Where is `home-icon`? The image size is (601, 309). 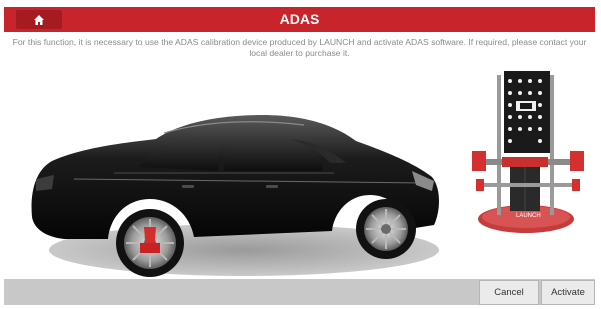 home-icon is located at coordinates (39, 19).